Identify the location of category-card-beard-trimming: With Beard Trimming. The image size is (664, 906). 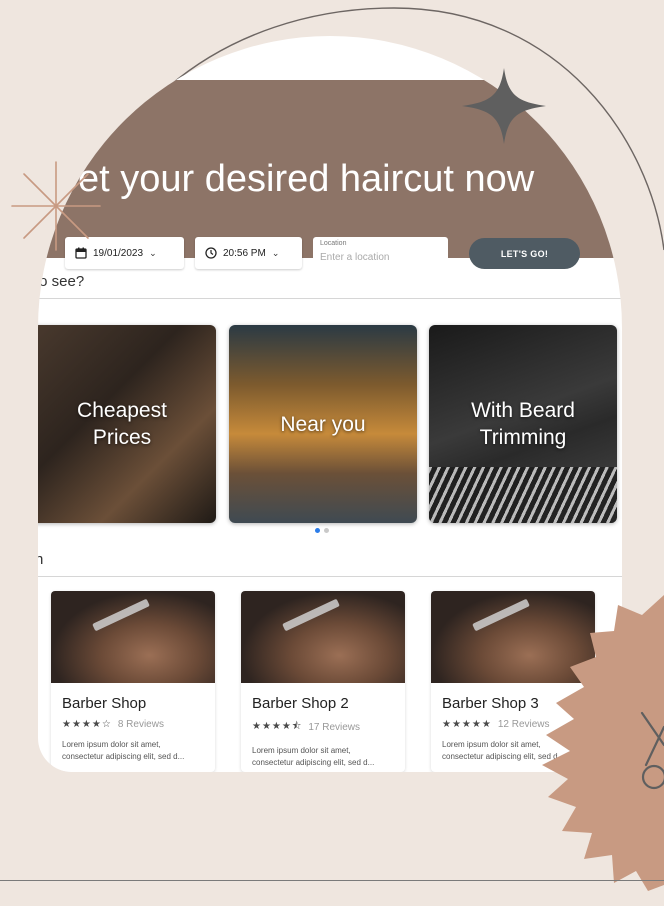
(523, 424).